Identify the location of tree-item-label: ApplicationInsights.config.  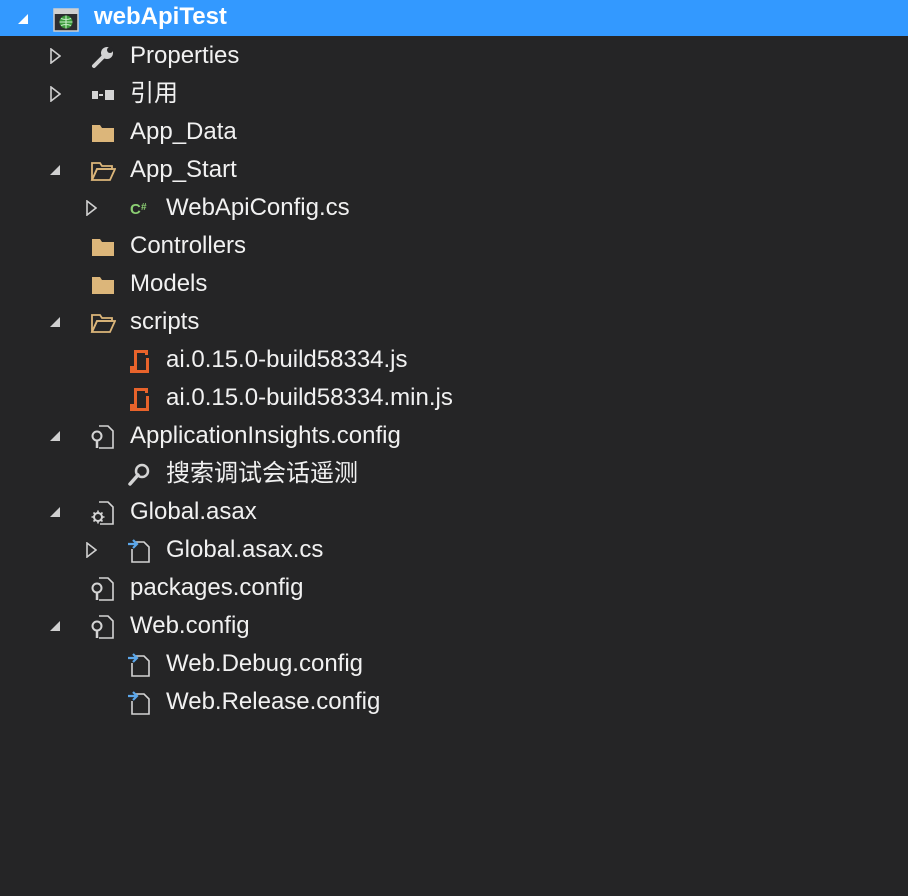
(265, 435).